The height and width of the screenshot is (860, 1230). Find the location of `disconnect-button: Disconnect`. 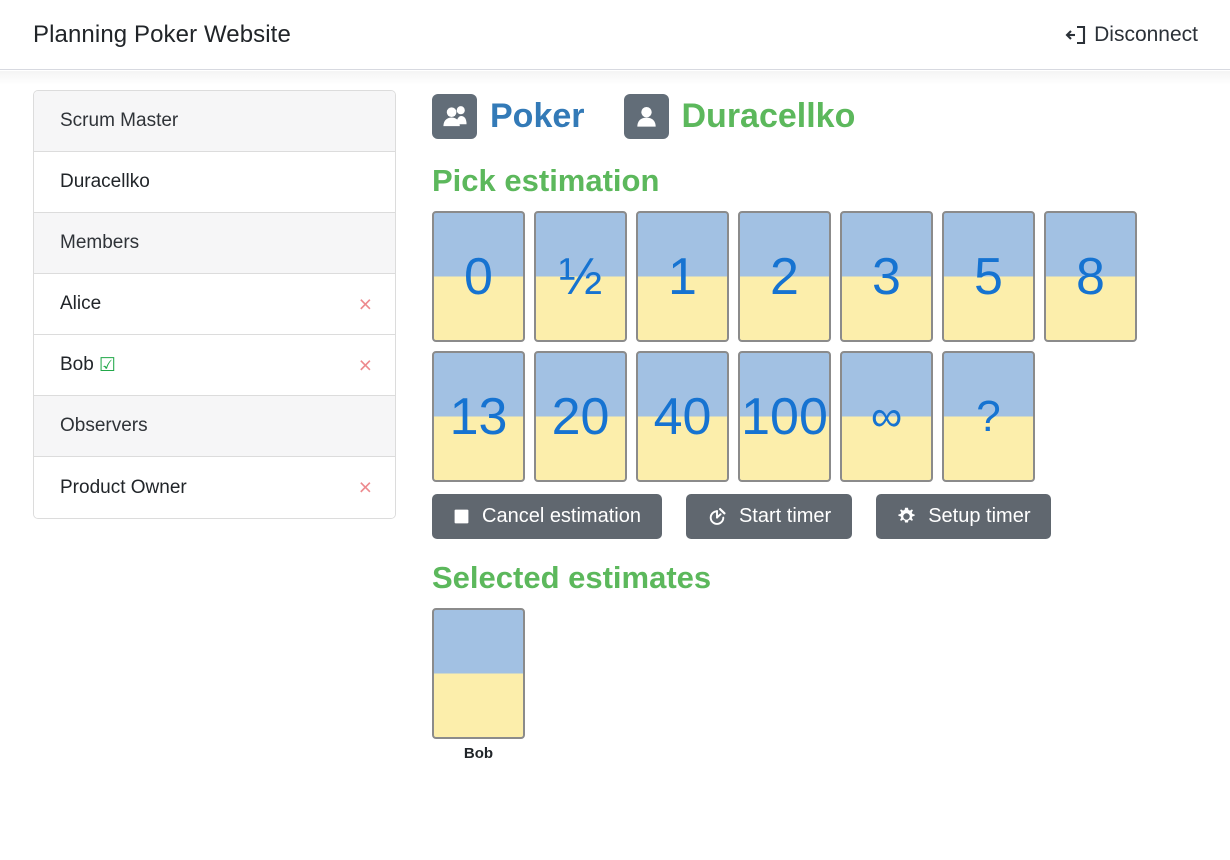

disconnect-button: Disconnect is located at coordinates (1131, 35).